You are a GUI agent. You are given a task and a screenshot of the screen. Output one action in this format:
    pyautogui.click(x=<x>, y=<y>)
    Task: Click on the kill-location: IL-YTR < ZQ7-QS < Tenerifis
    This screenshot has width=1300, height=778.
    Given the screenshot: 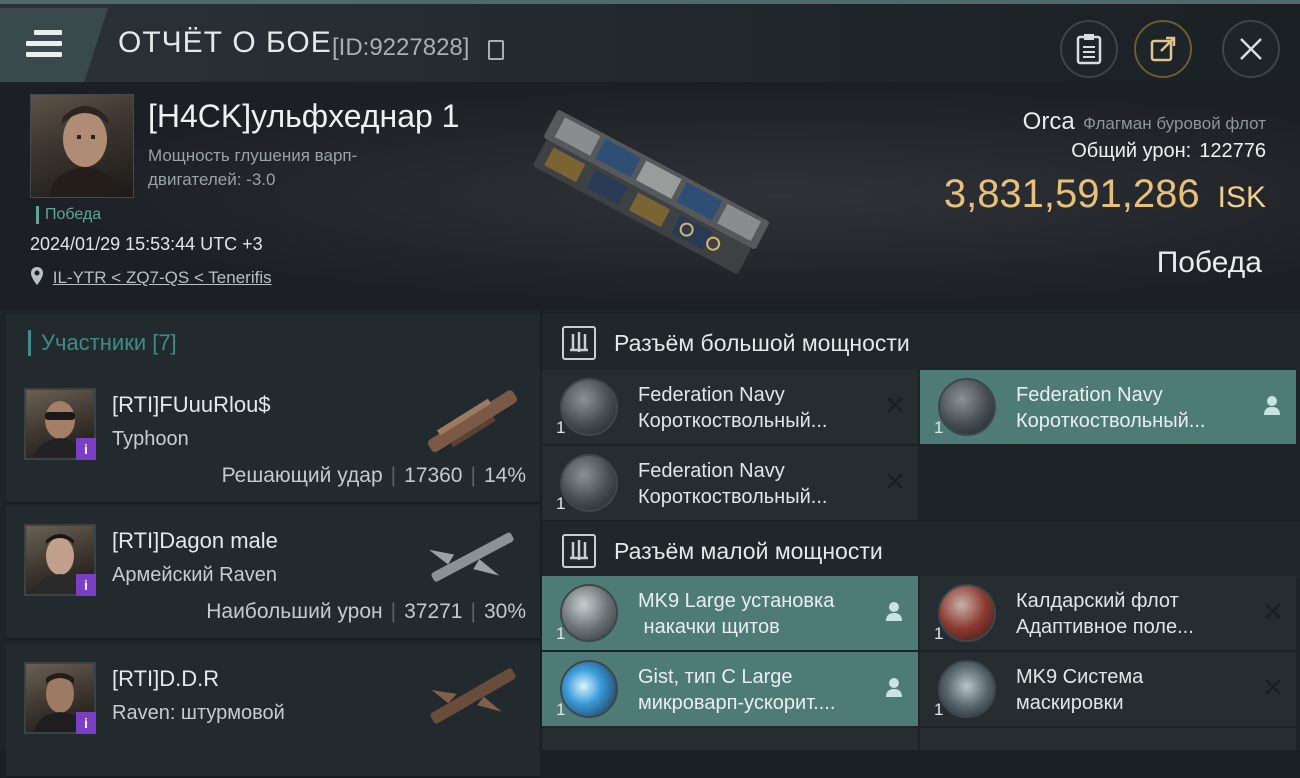 What is the action you would take?
    pyautogui.click(x=151, y=277)
    